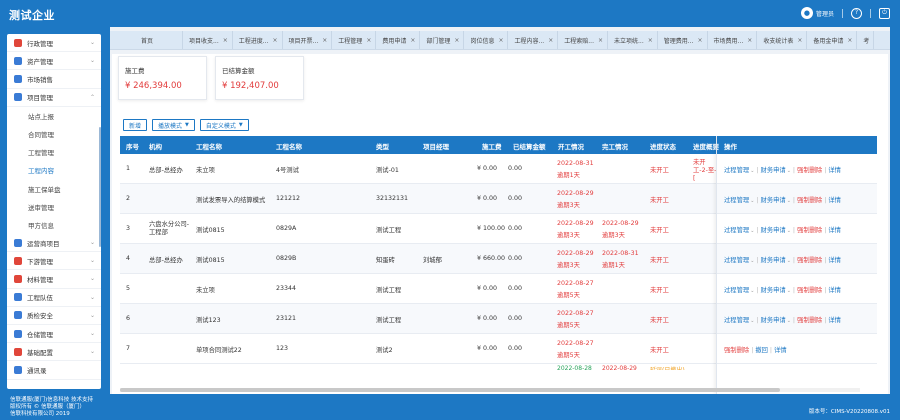 This screenshot has height=420, width=900. What do you see at coordinates (761, 350) in the screenshot?
I see `action-withdraw: 撤回` at bounding box center [761, 350].